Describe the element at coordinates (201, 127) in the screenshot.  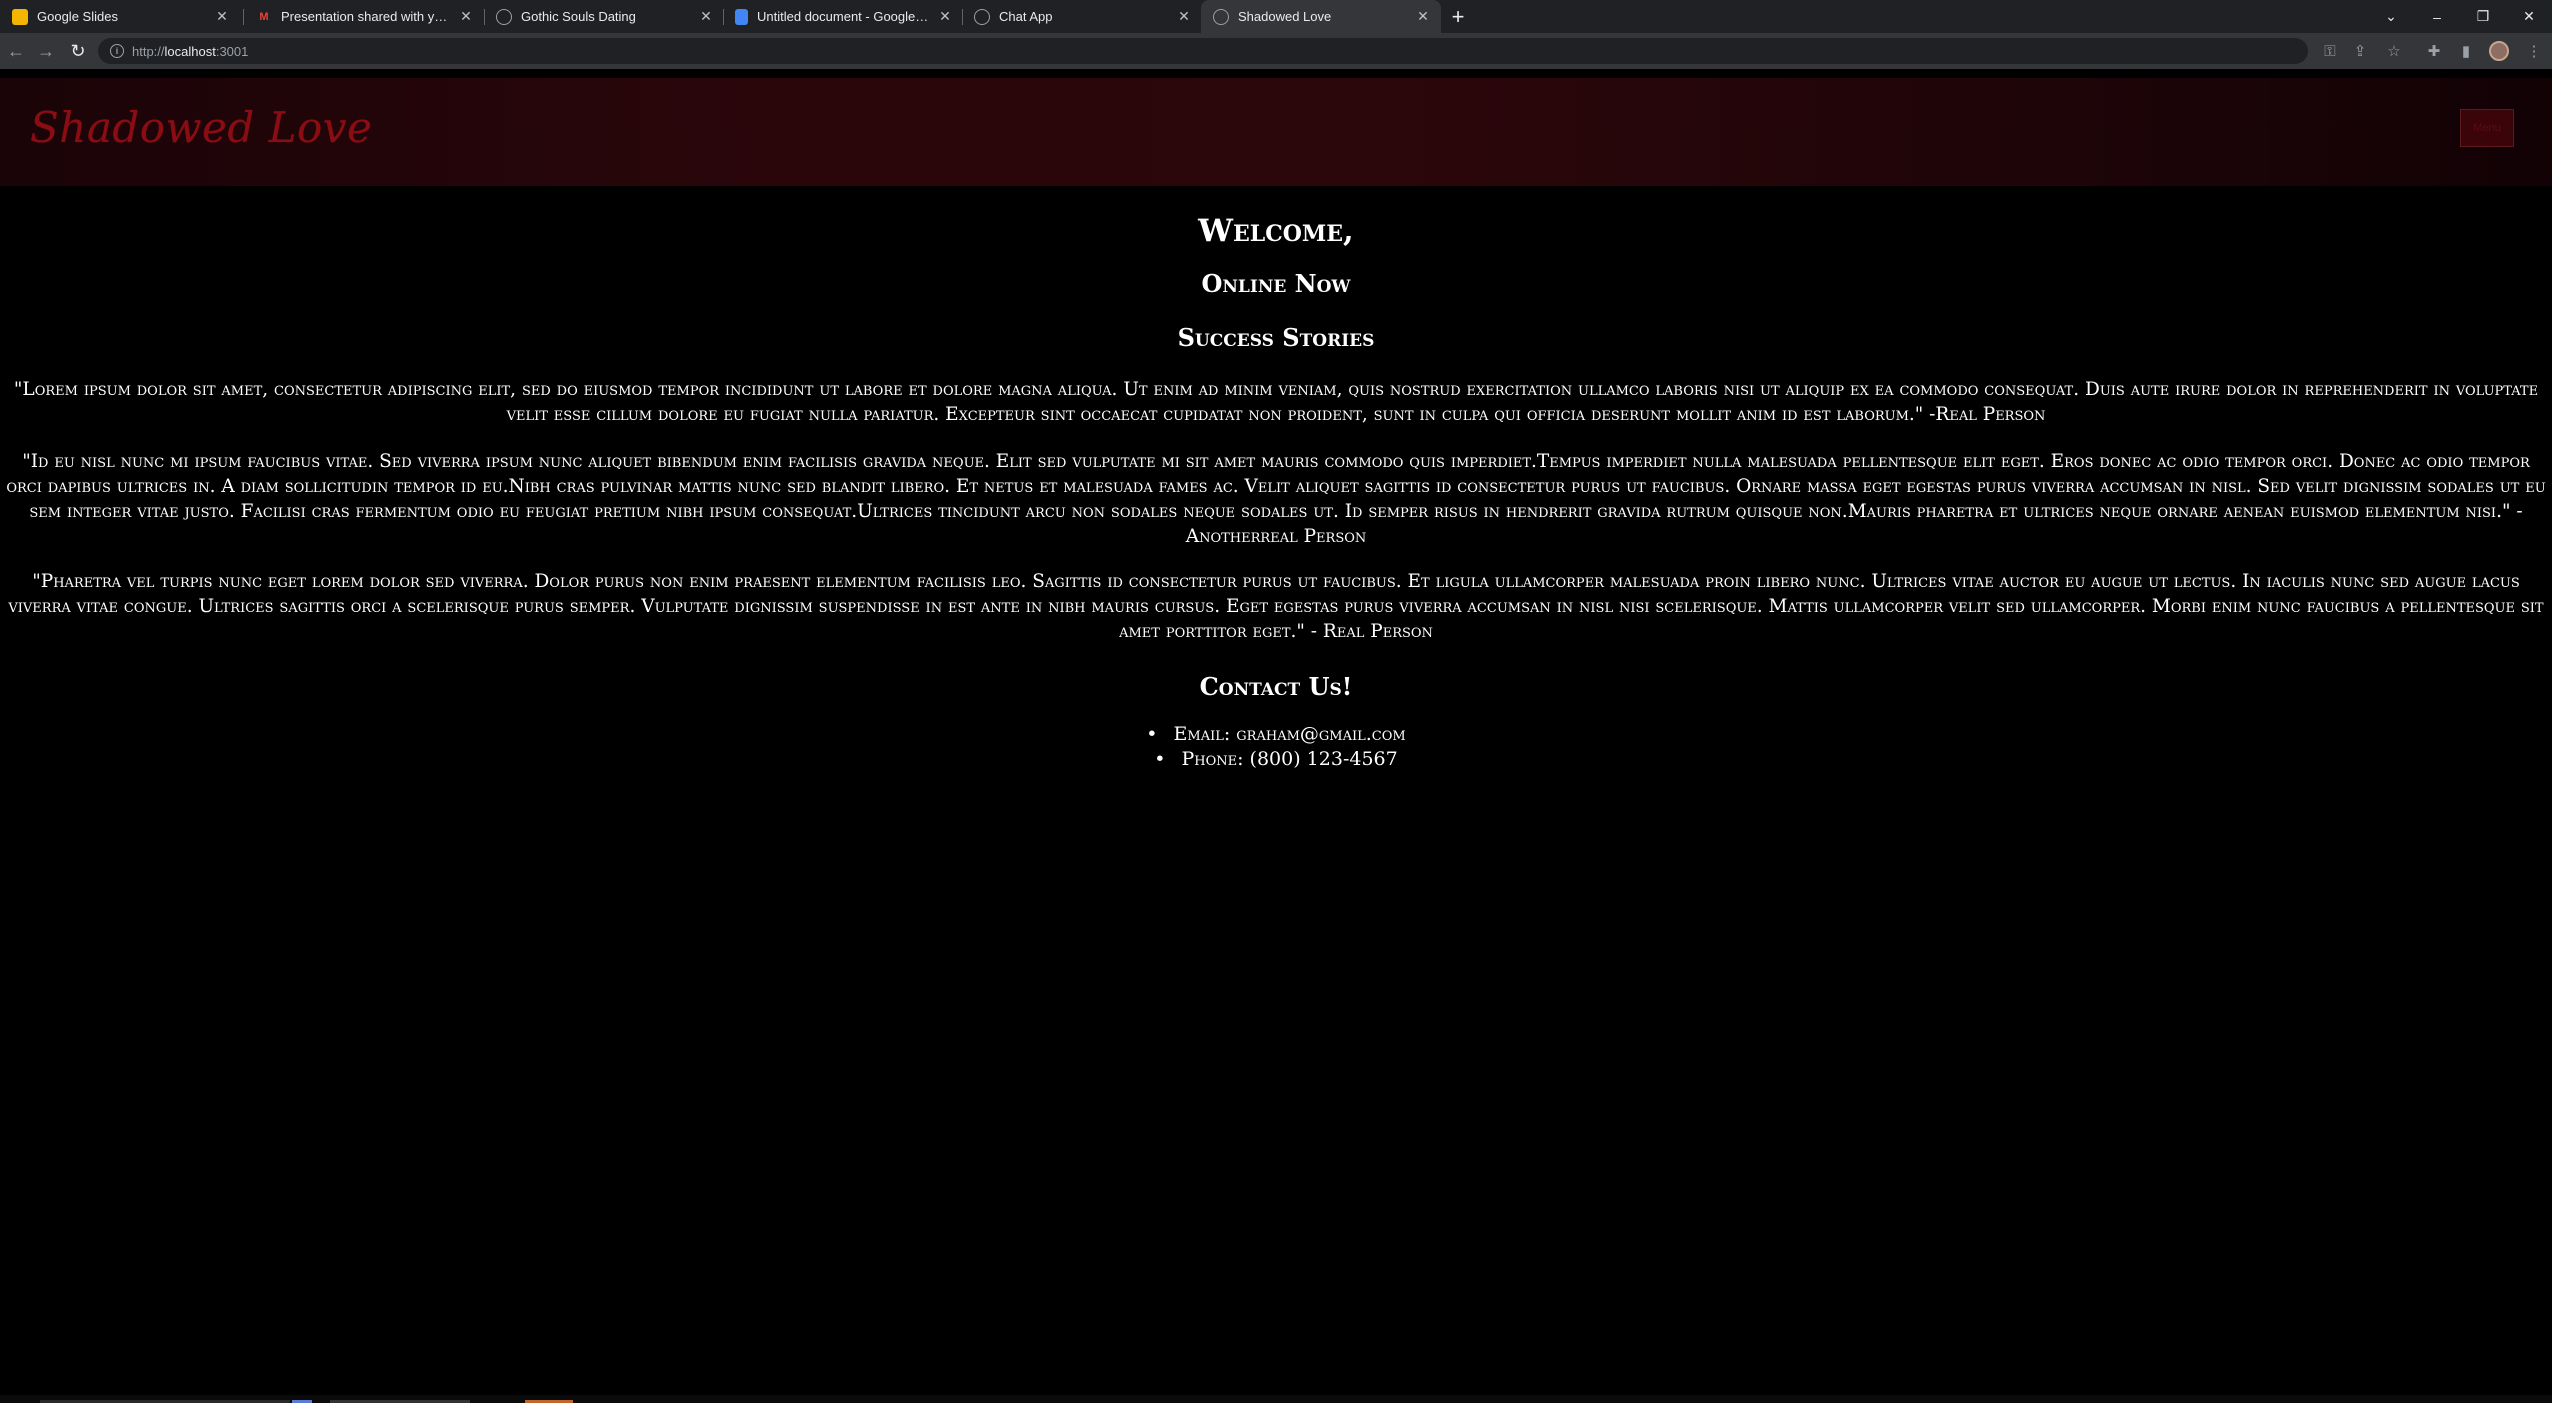
I see `site-logo: Shadowed Love` at that location.